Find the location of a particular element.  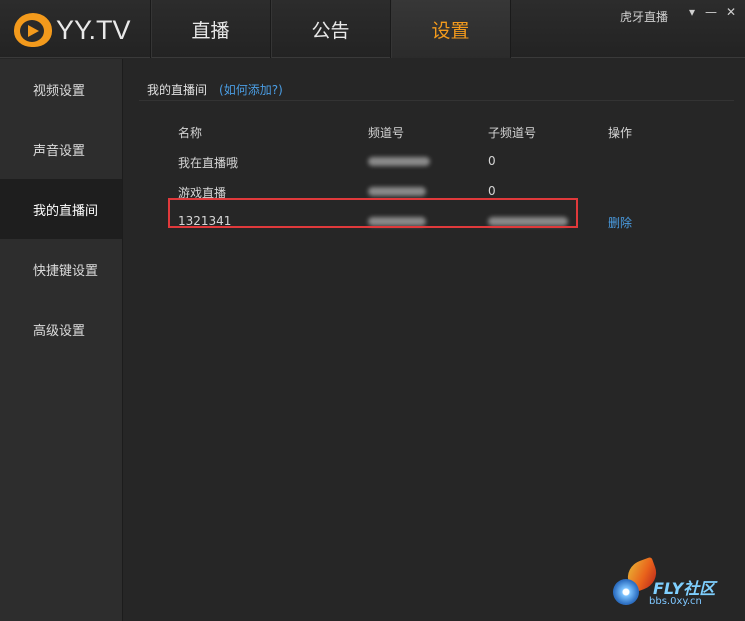

row-name: 我在直播哦 is located at coordinates (208, 163).